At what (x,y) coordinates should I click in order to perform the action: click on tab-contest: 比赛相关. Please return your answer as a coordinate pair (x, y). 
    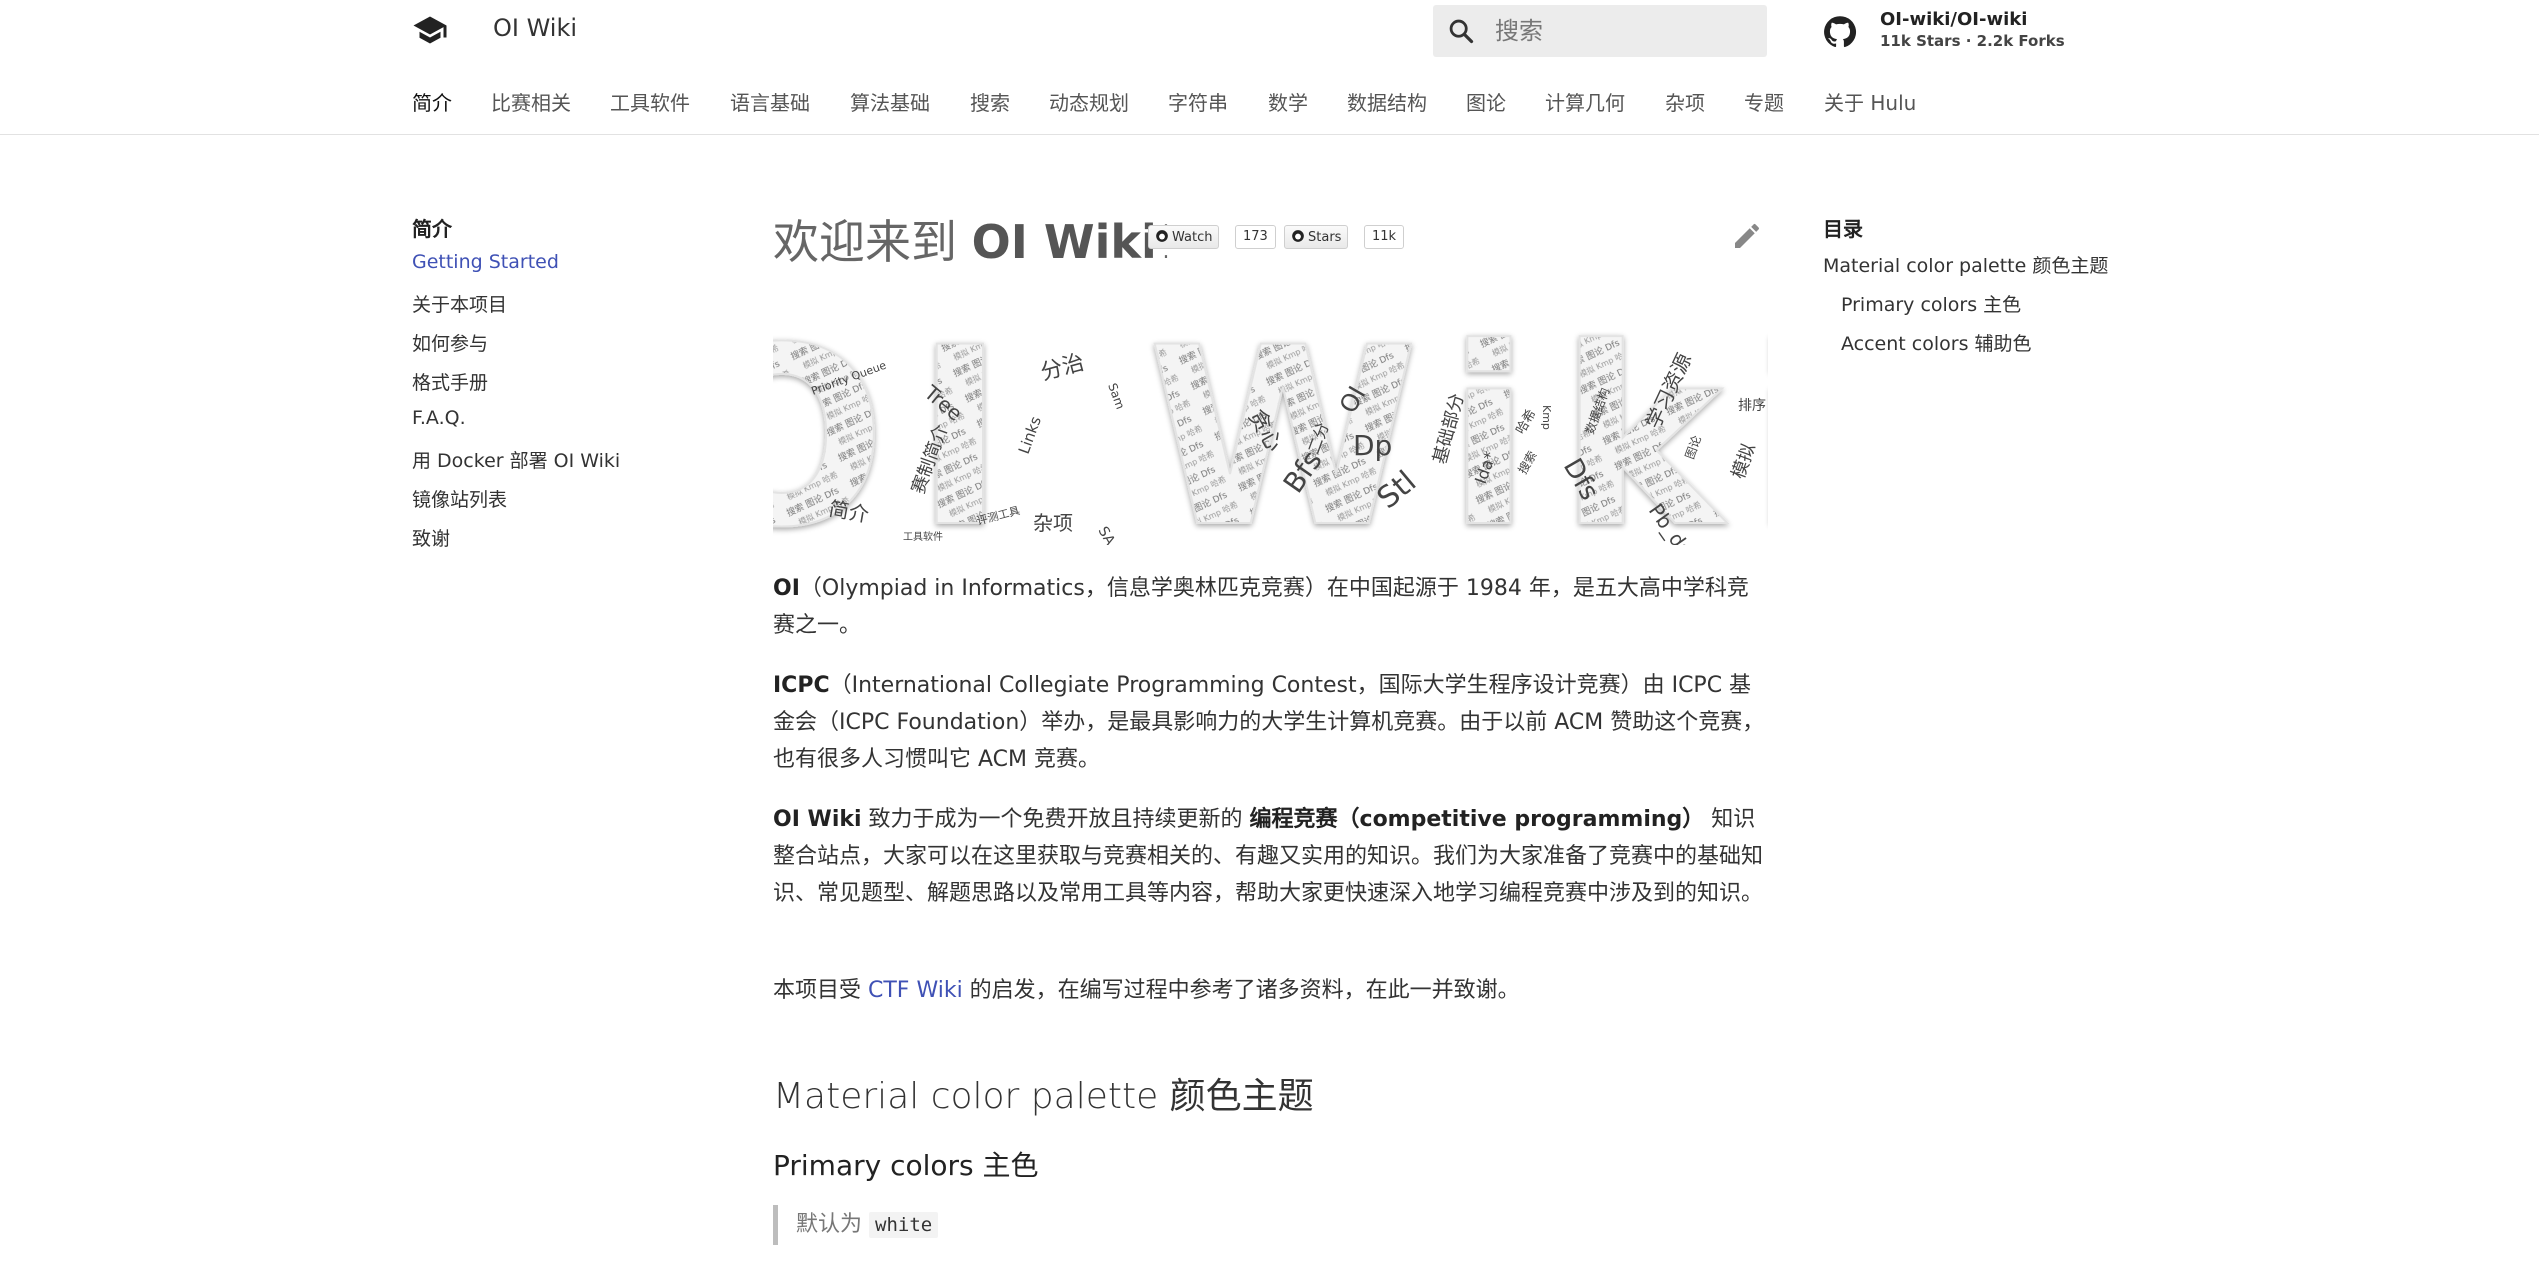
    Looking at the image, I should click on (531, 101).